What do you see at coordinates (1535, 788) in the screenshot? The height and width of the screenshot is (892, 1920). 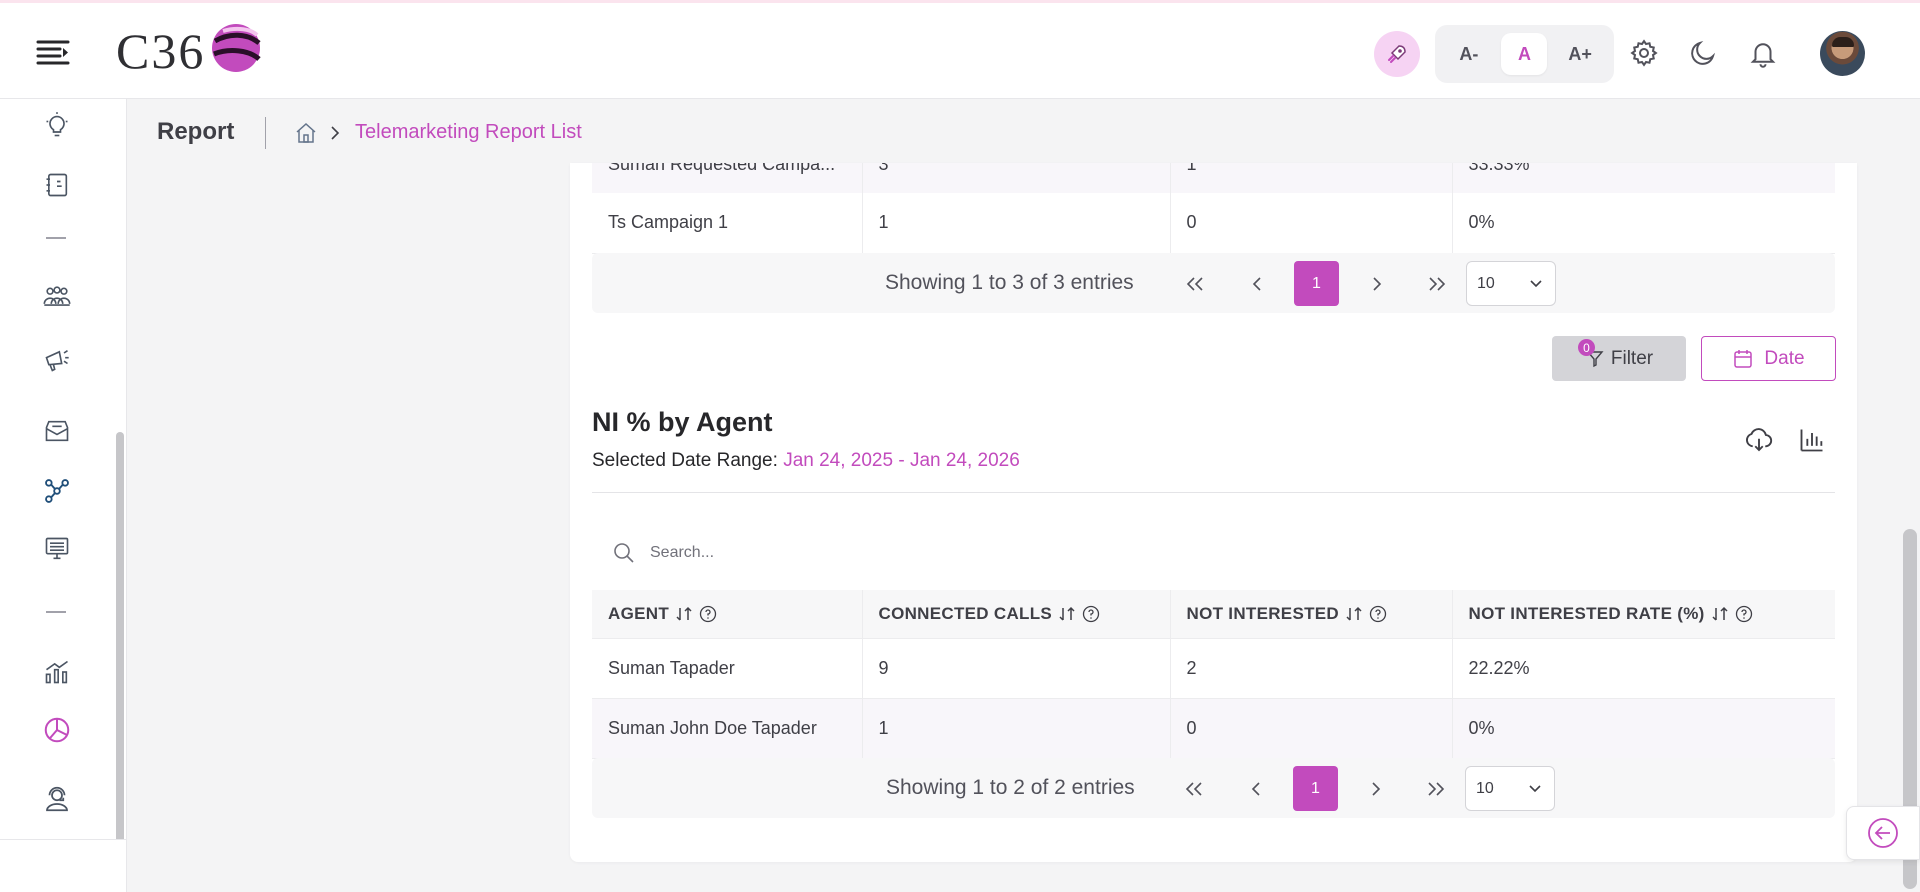 I see `chevron-down-icon` at bounding box center [1535, 788].